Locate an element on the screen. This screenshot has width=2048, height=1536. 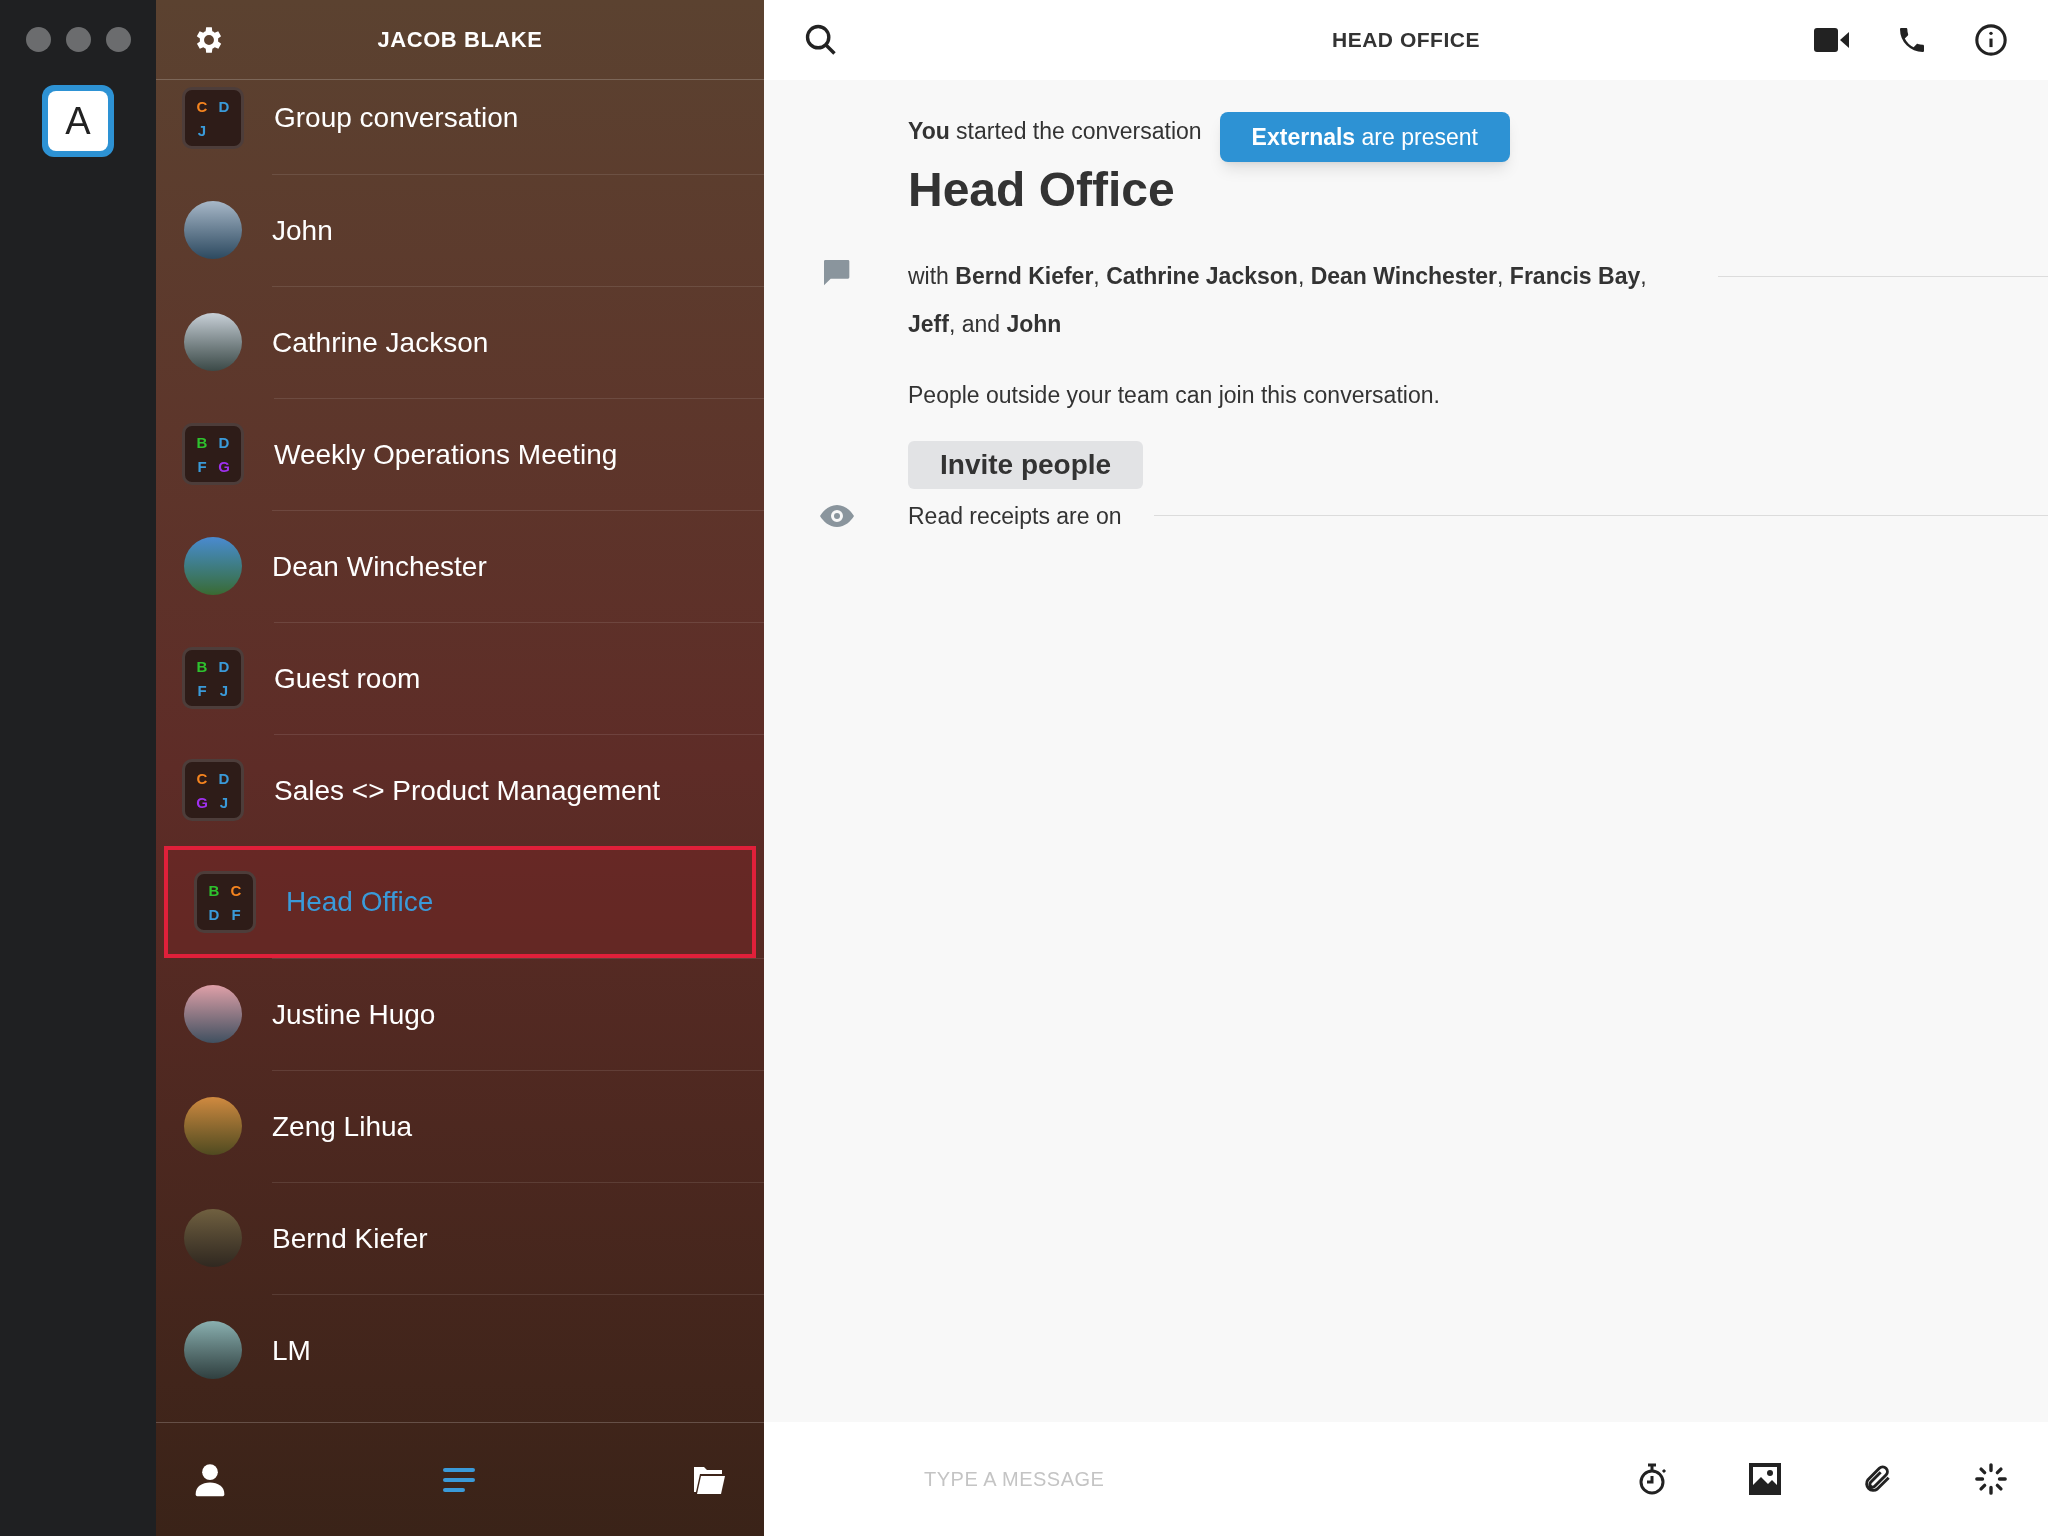
window-close-button is located at coordinates (38, 39).